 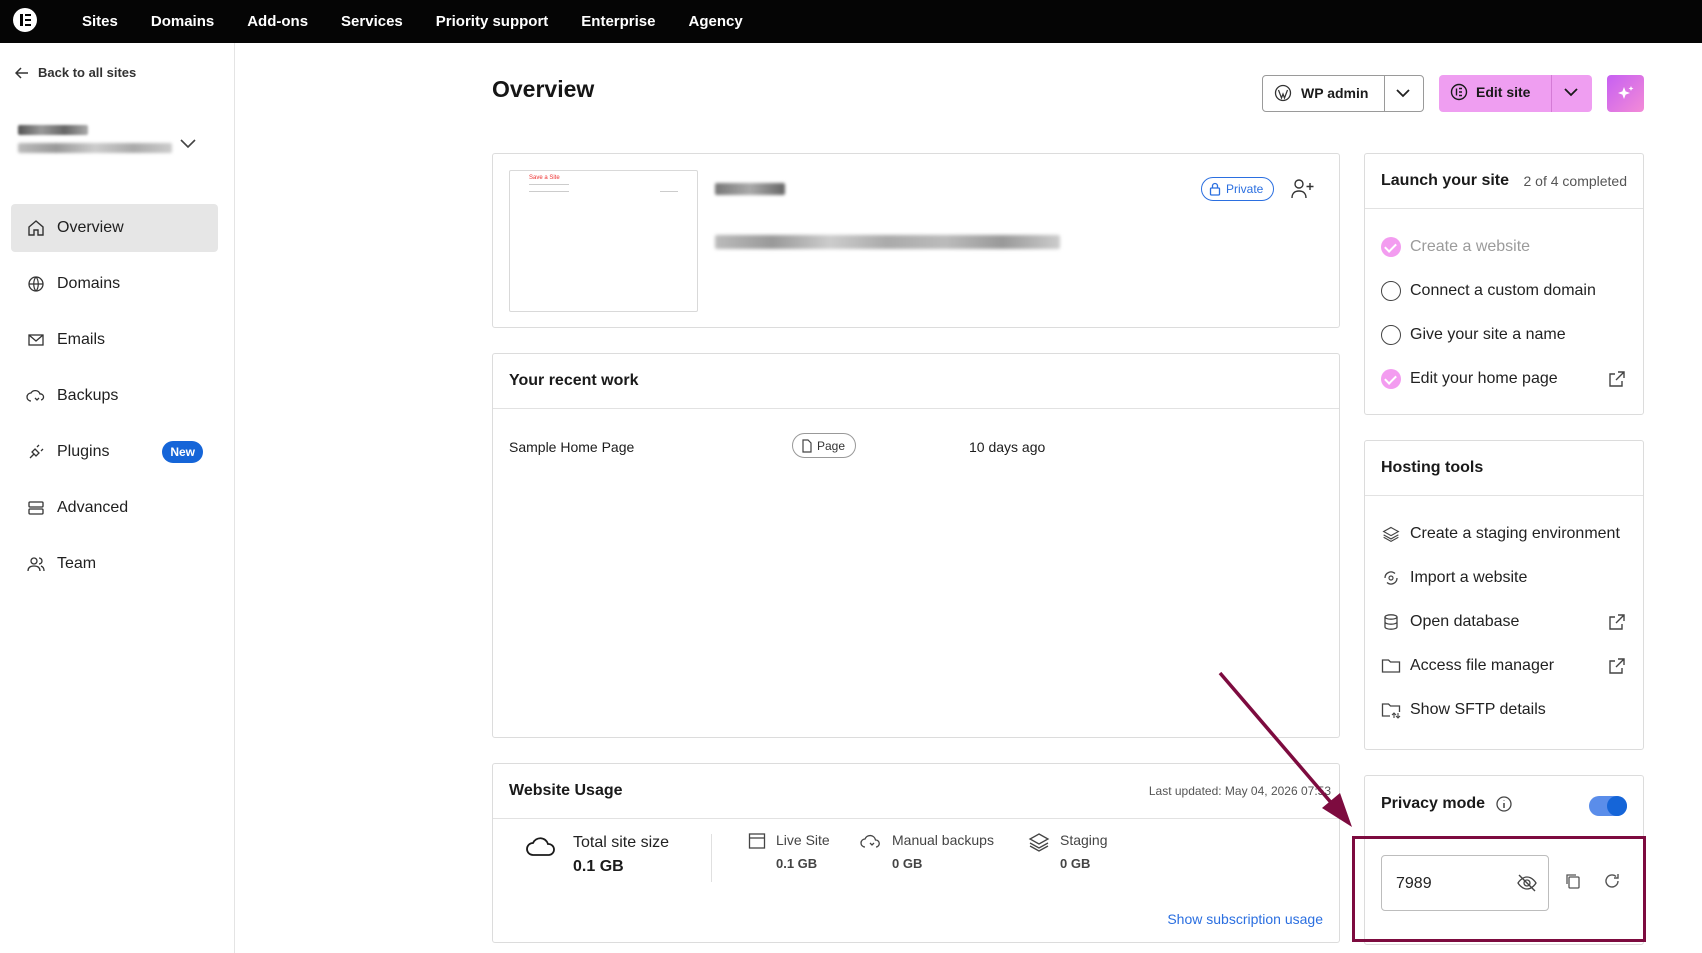 I want to click on site-switcher, so click(x=108, y=145).